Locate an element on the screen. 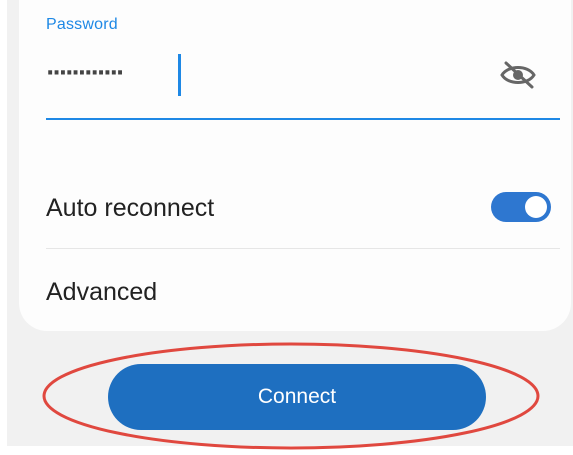 The width and height of the screenshot is (573, 455). toggle-knob is located at coordinates (536, 207).